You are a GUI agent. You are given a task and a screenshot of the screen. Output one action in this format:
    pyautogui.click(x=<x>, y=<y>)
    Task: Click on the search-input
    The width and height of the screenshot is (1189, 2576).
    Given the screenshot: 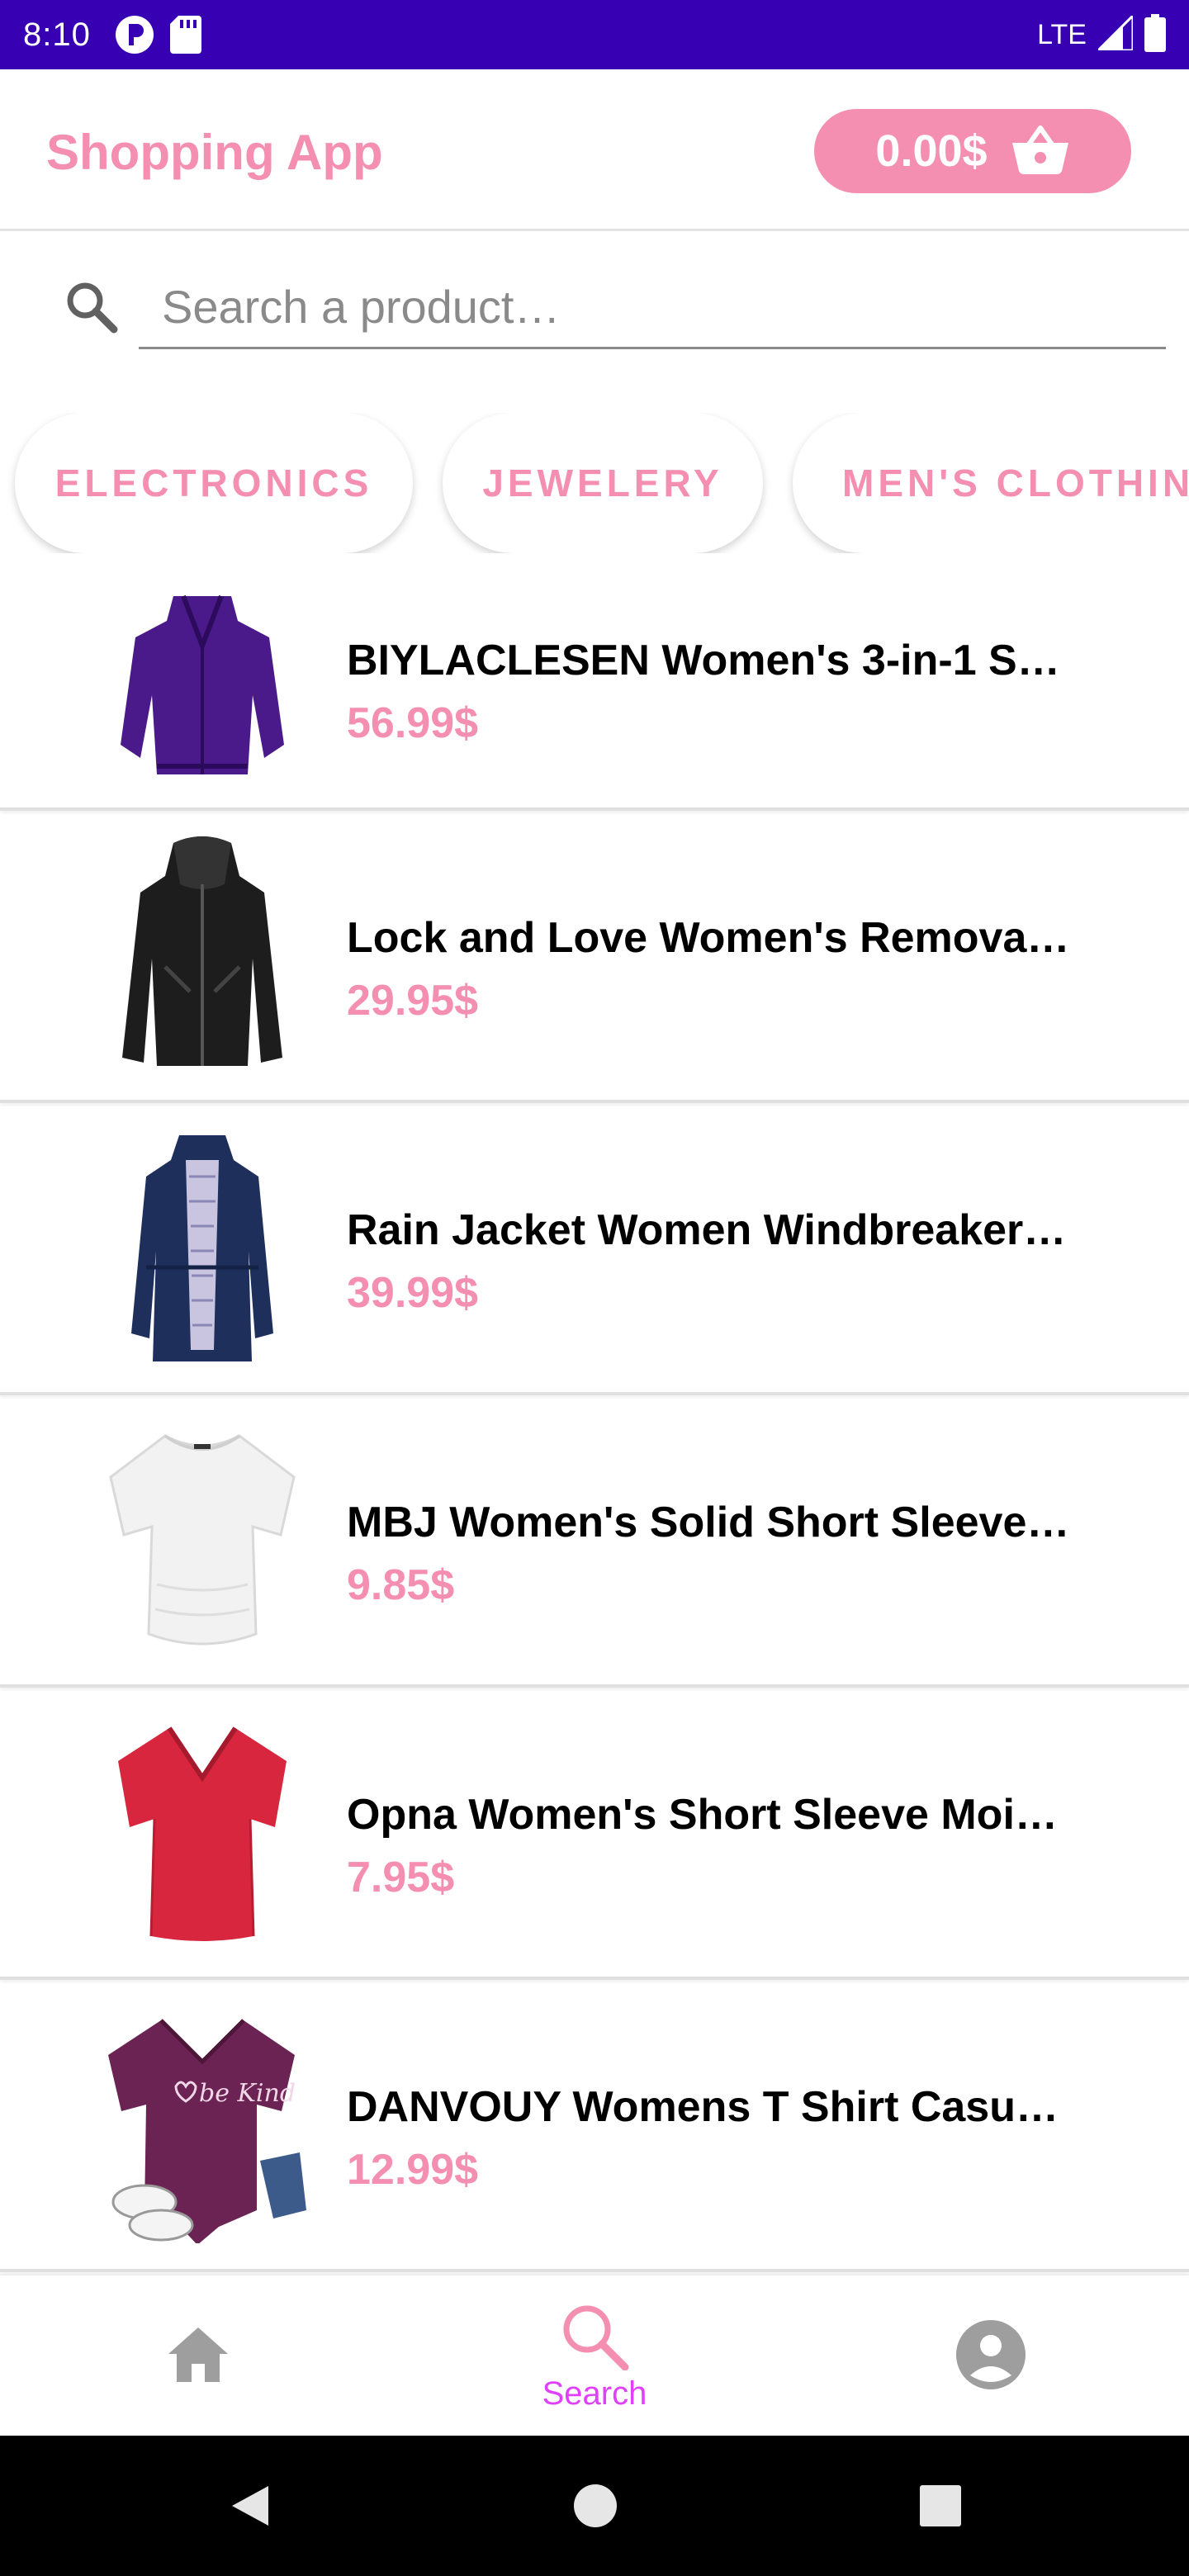 What is the action you would take?
    pyautogui.click(x=652, y=308)
    